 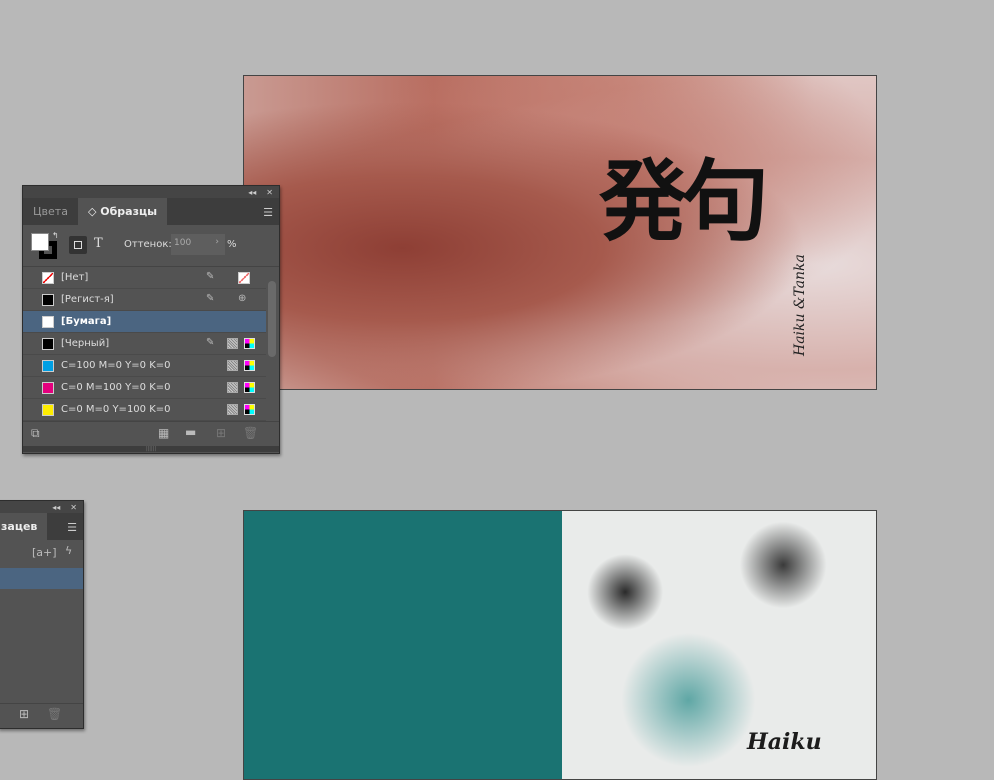 I want to click on scrollbar, so click(x=272, y=344).